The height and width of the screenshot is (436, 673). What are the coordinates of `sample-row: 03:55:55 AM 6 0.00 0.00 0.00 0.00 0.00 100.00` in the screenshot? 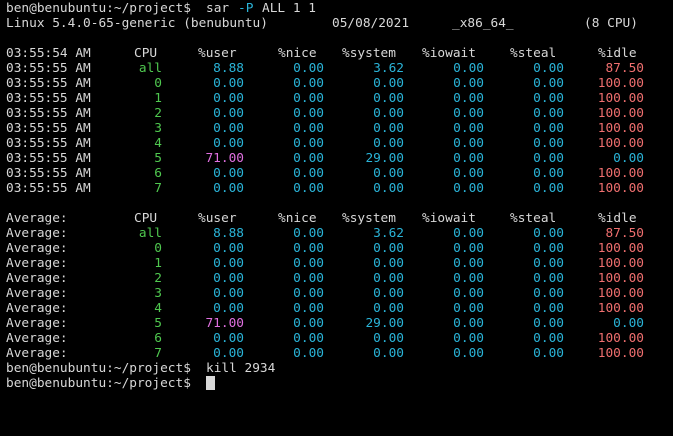 It's located at (339, 173).